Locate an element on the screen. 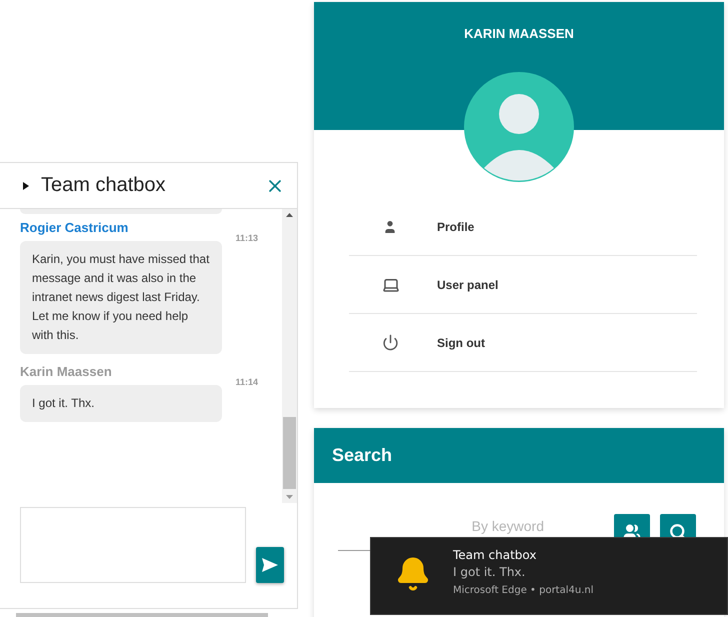 The image size is (728, 617). menu-item: User panel is located at coordinates (523, 285).